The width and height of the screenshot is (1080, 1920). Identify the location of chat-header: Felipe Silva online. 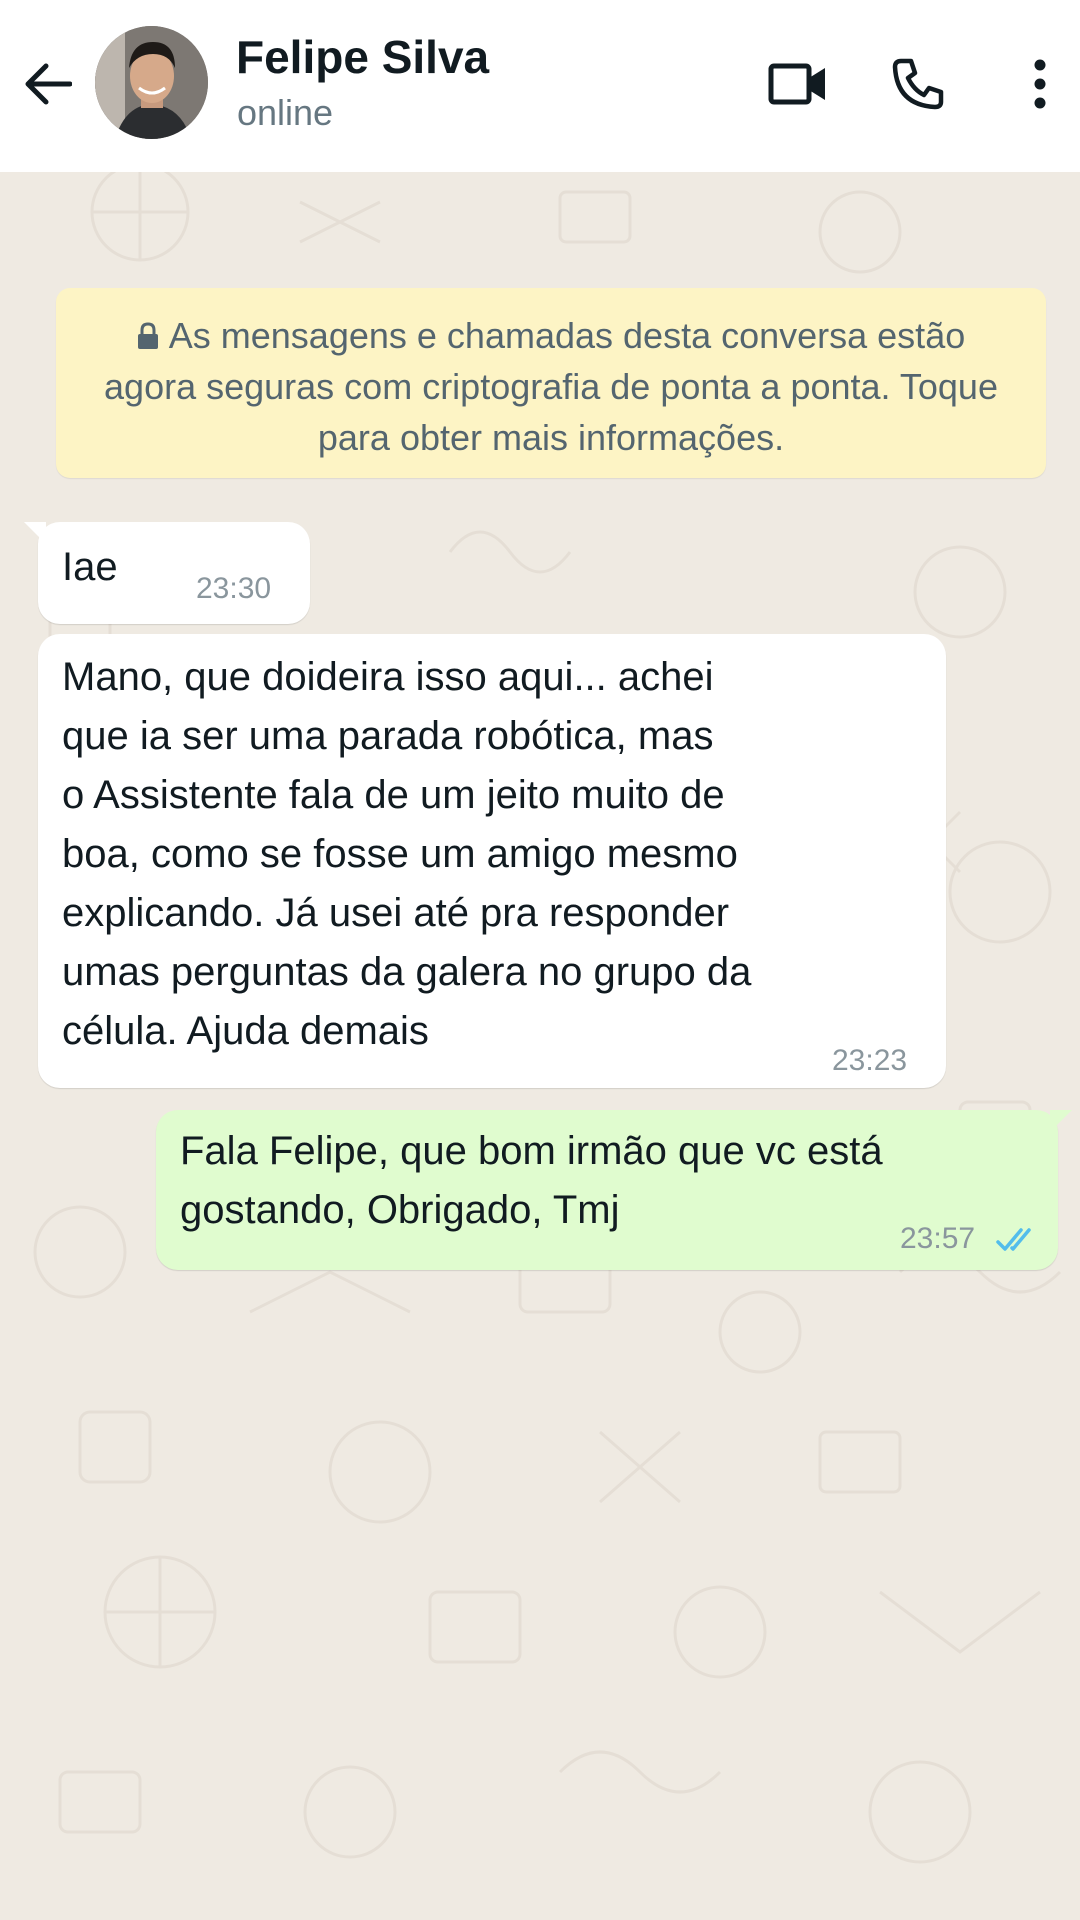
(540, 86).